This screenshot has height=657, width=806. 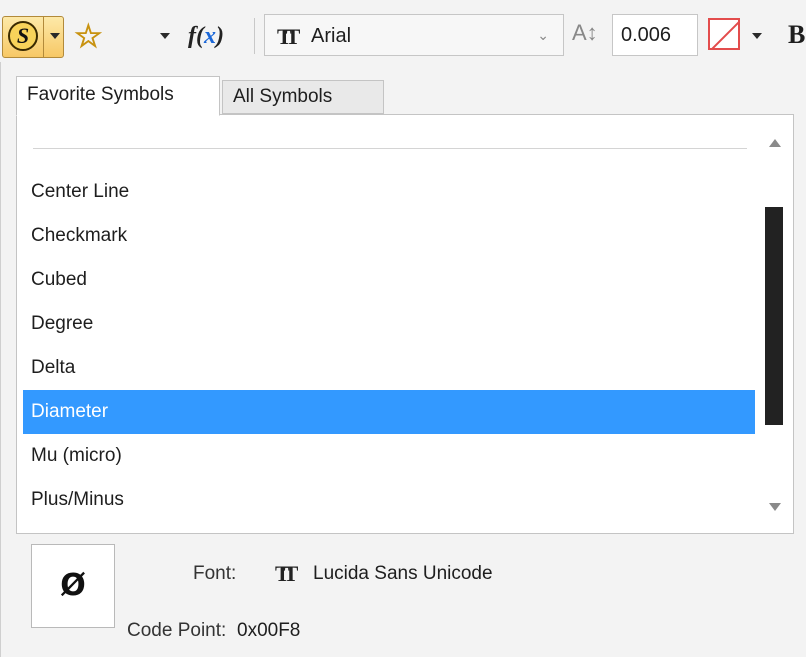 I want to click on favorites-dropdown-icon, so click(x=165, y=36).